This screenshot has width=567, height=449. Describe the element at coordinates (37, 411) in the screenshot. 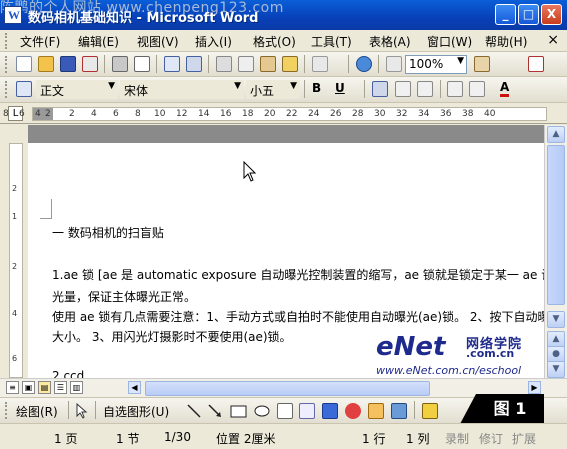

I see `draw-menu-button: 绘图(R)` at that location.